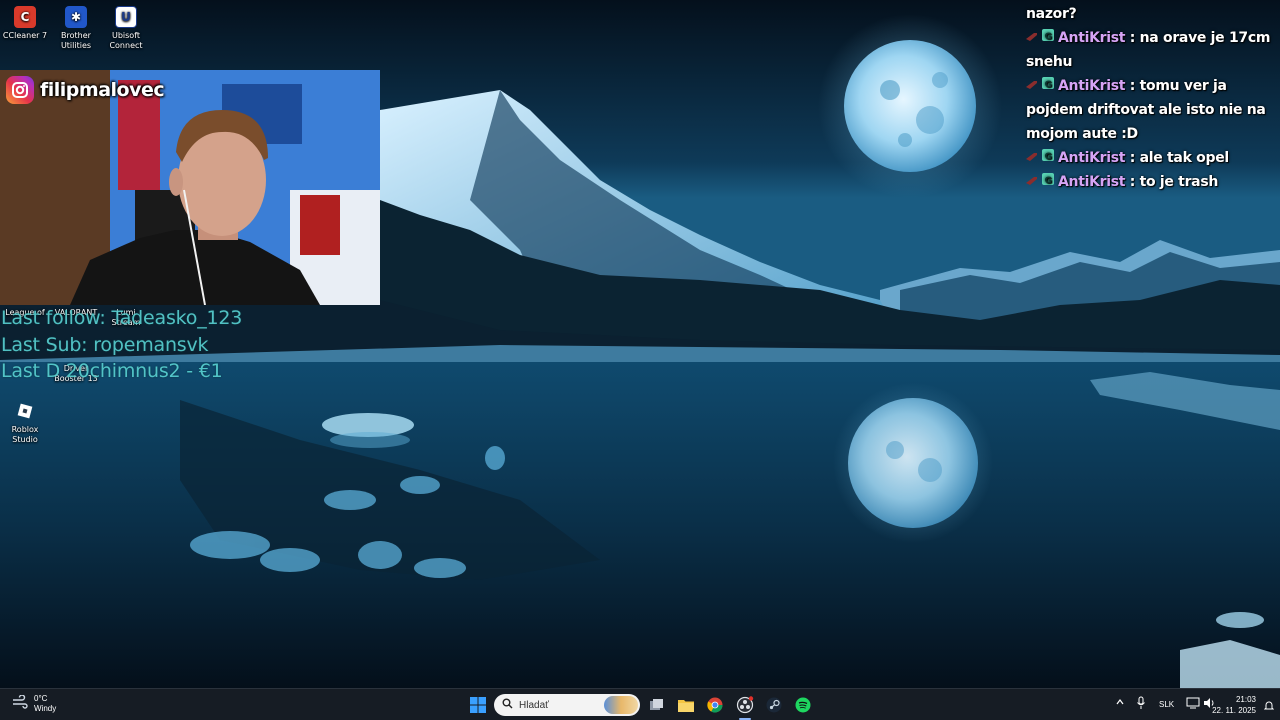 The height and width of the screenshot is (720, 1280). What do you see at coordinates (20, 90) in the screenshot?
I see `instagram-icon` at bounding box center [20, 90].